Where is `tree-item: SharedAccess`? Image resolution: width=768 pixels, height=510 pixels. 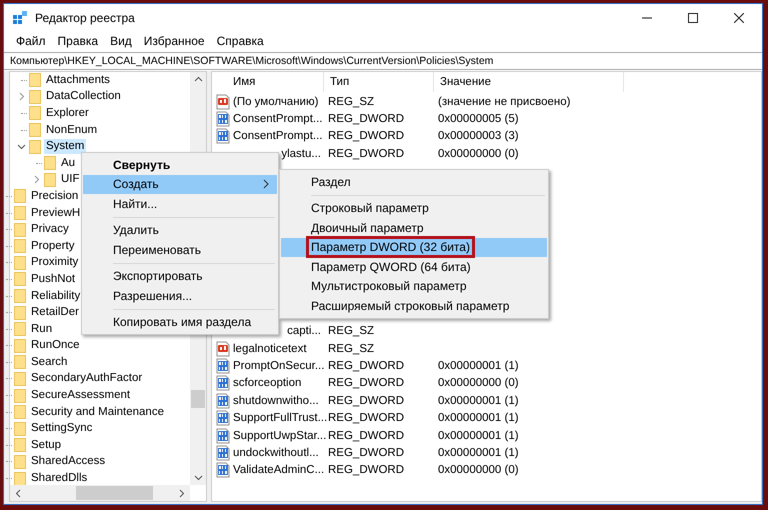 tree-item: SharedAccess is located at coordinates (68, 462).